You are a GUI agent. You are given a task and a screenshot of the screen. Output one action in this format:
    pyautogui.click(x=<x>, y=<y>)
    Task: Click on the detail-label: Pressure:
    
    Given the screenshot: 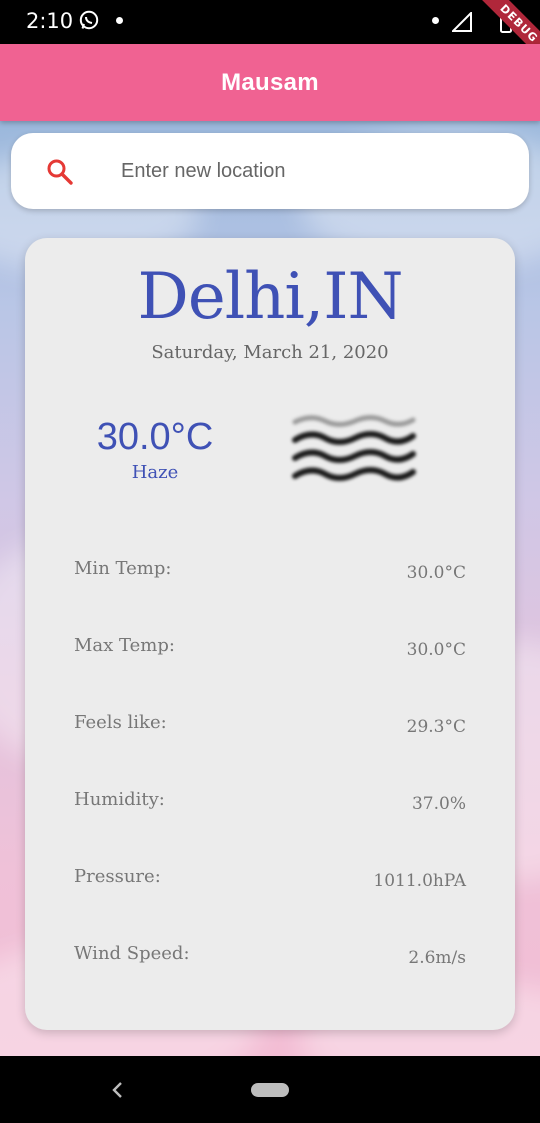 What is the action you would take?
    pyautogui.click(x=117, y=876)
    